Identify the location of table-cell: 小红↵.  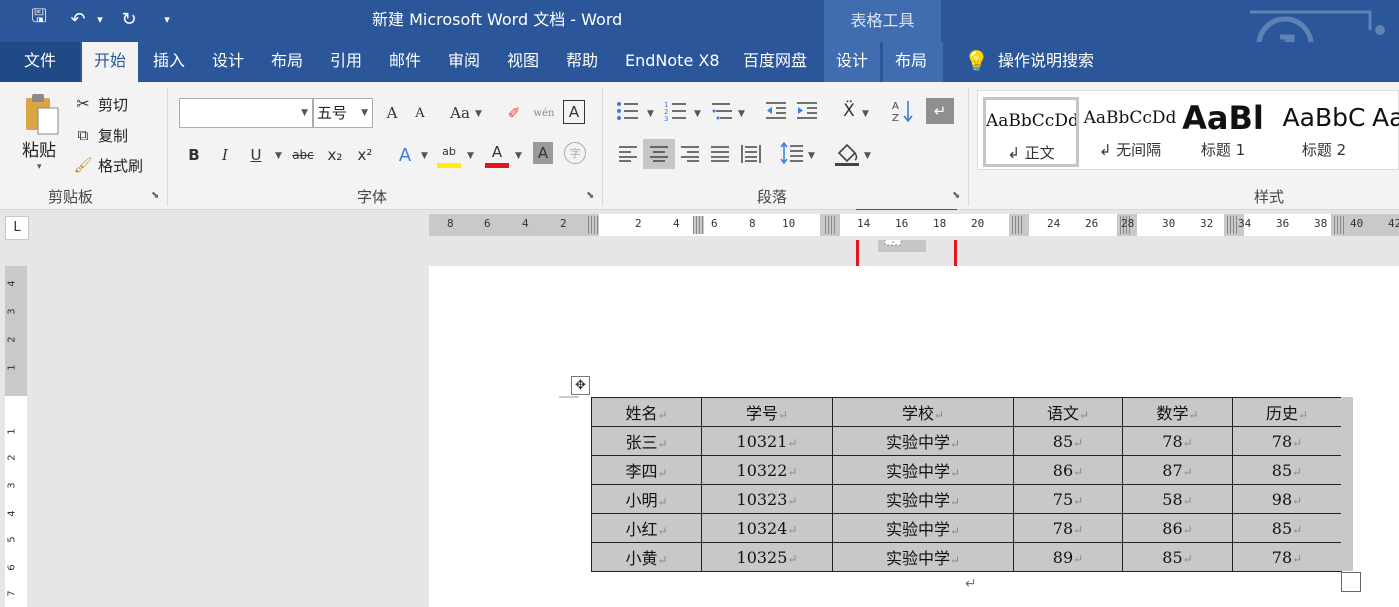
(646, 528).